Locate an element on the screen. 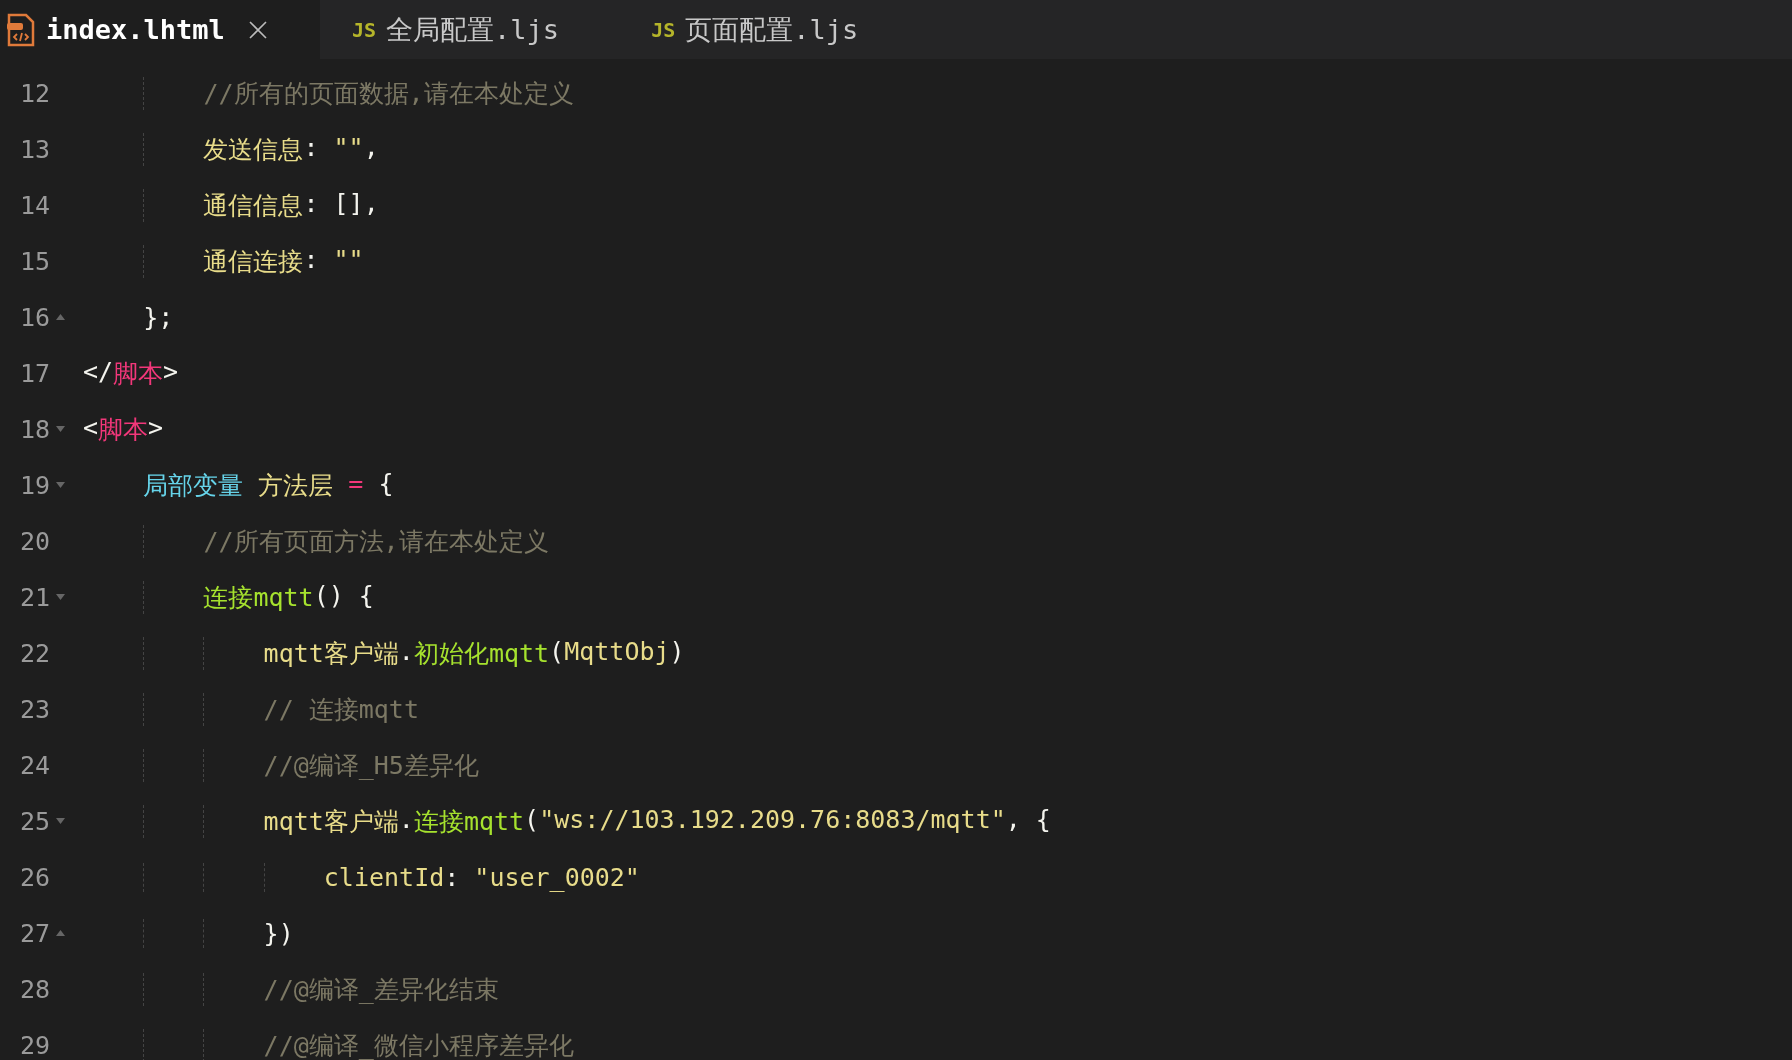 The width and height of the screenshot is (1792, 1060). code-token: : [], is located at coordinates (341, 204).